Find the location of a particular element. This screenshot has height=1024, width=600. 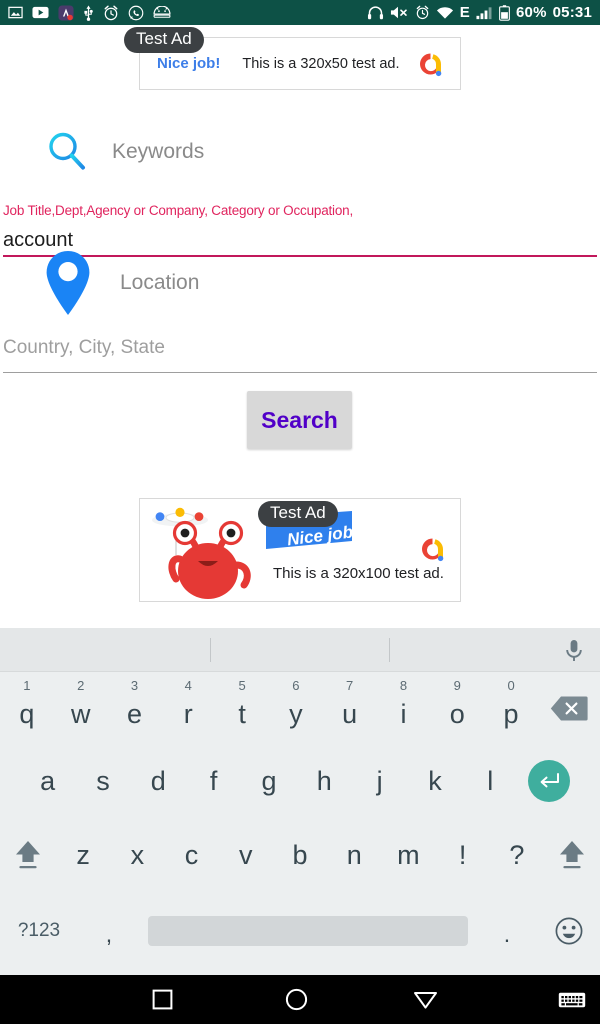

key-j-label: j is located at coordinates (379, 780).